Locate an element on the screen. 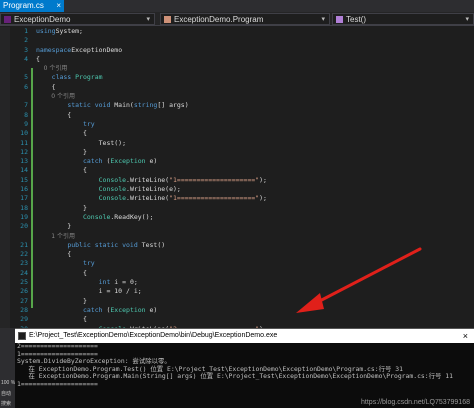  code-token: e) is located at coordinates (151, 309).